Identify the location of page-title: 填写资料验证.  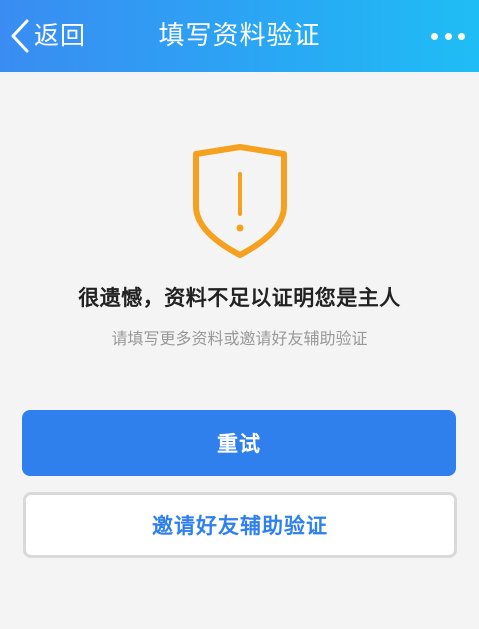
(239, 36).